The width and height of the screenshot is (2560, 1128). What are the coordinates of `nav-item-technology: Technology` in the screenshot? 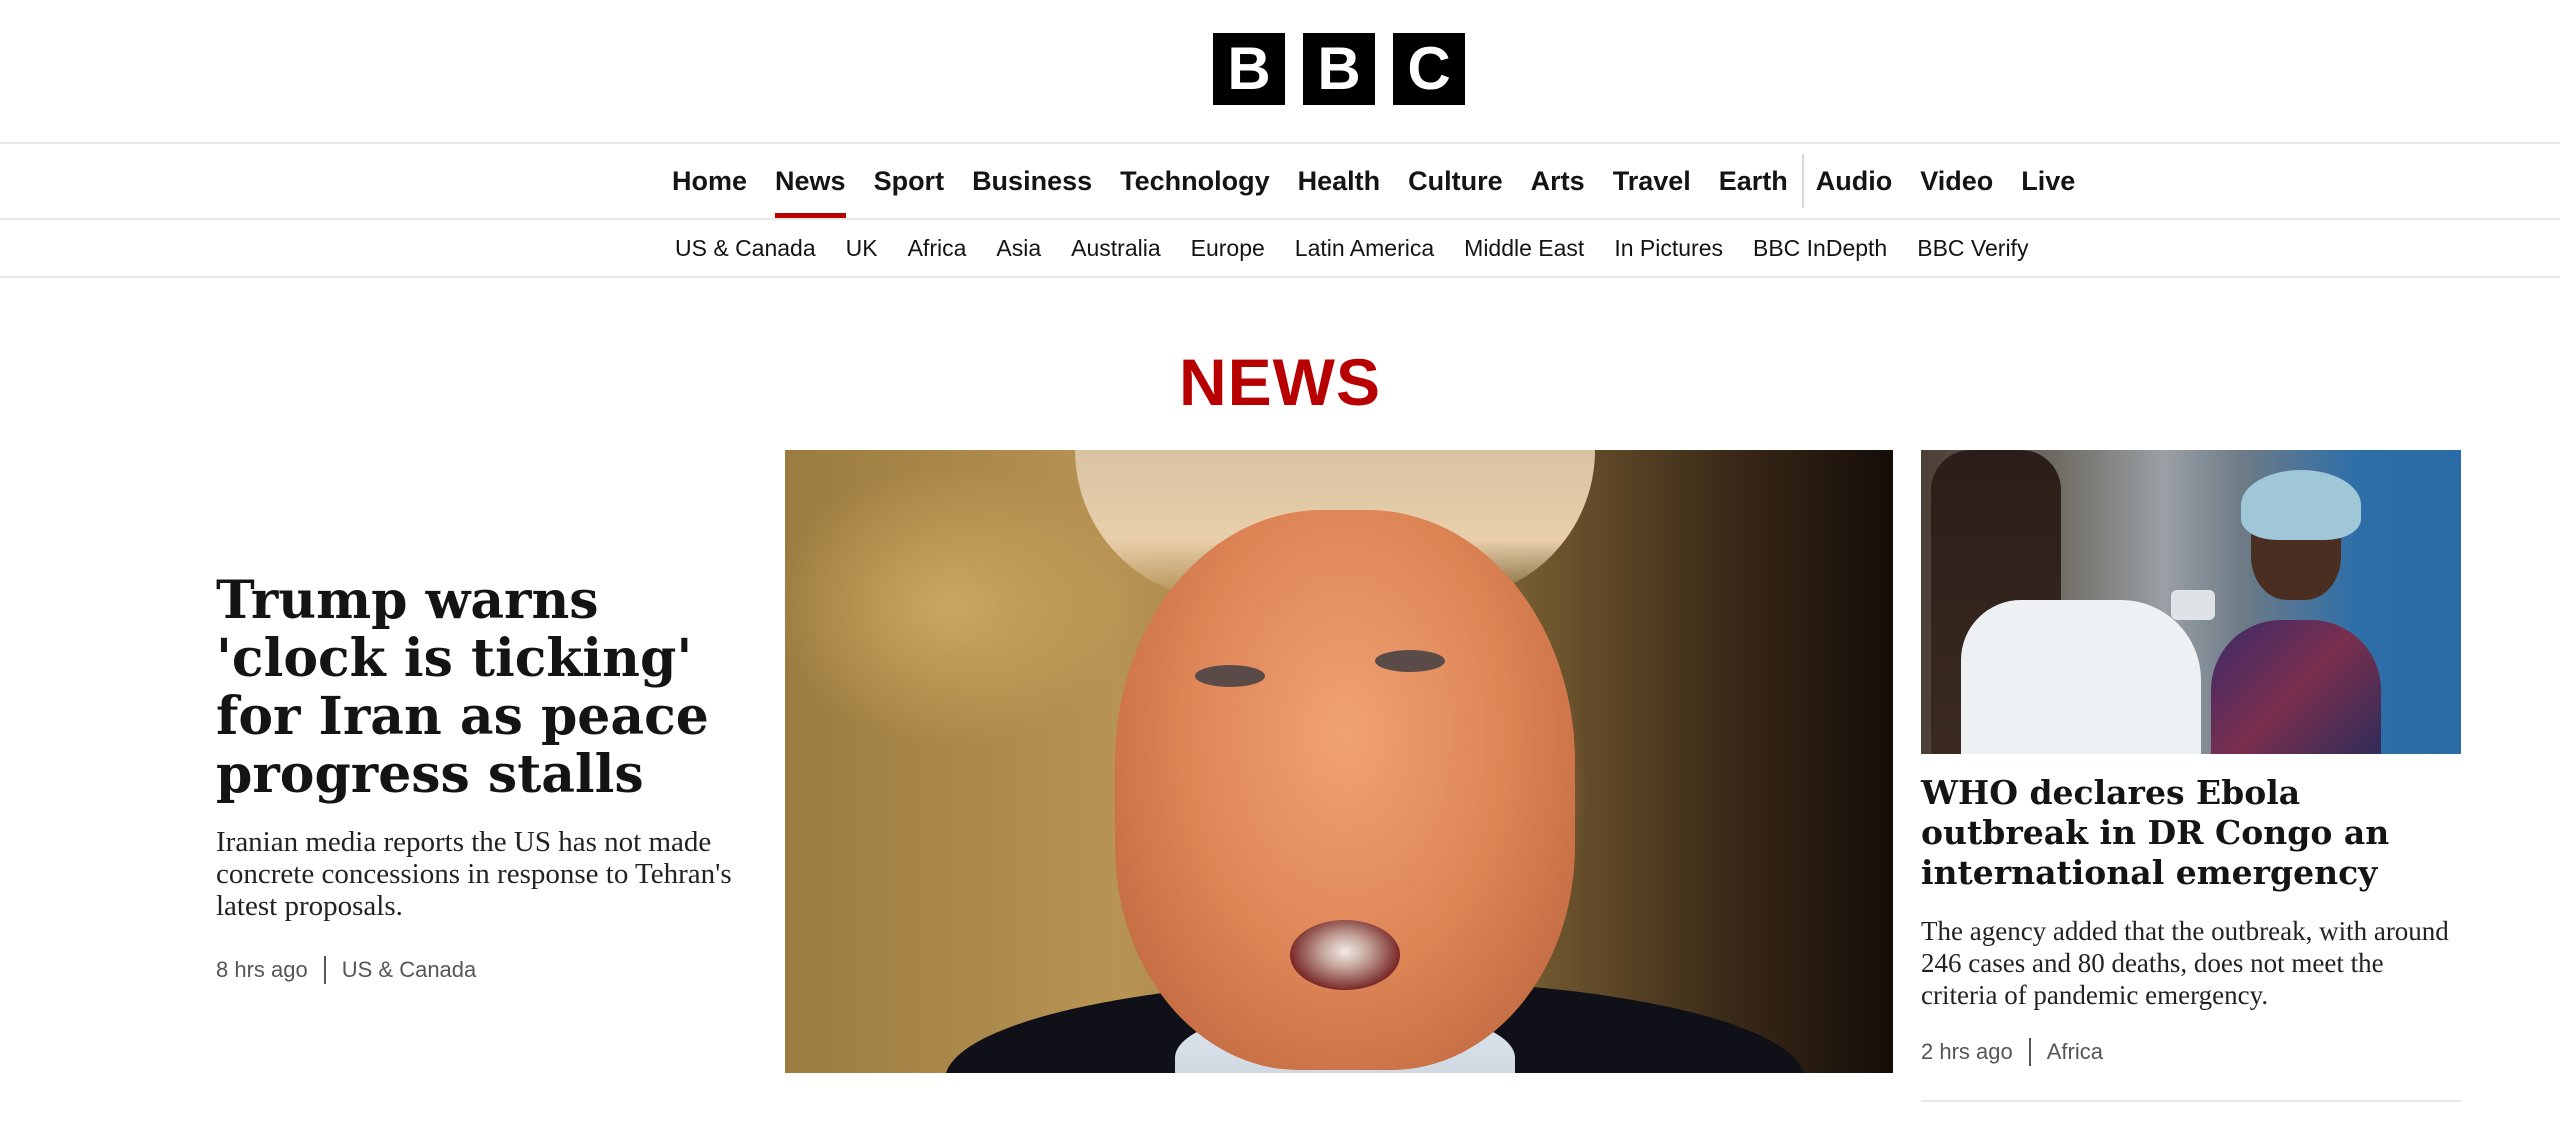 It's located at (1195, 181).